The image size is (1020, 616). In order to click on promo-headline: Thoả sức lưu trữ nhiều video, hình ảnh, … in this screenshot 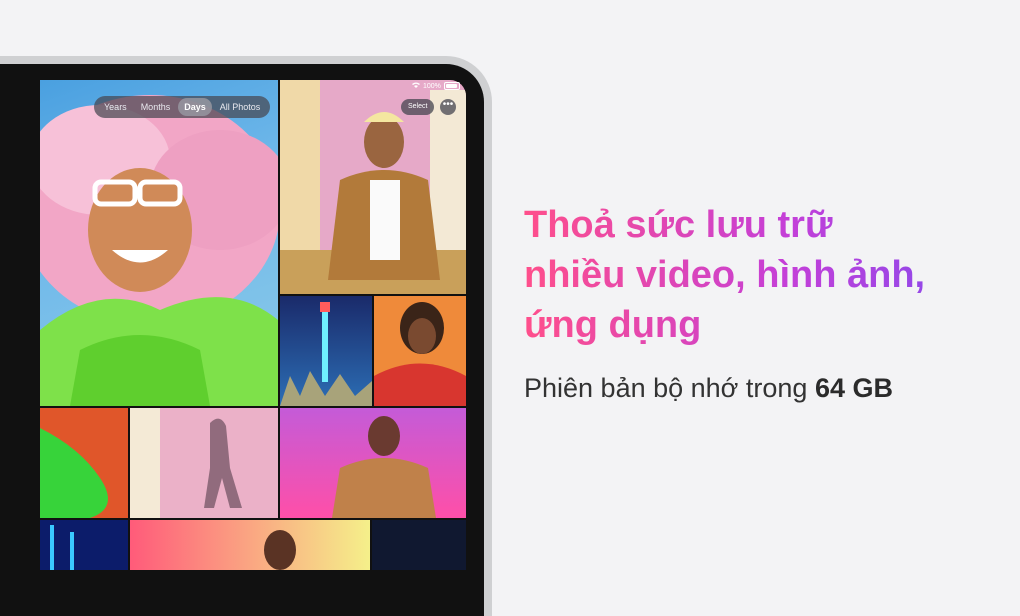, I will do `click(764, 275)`.